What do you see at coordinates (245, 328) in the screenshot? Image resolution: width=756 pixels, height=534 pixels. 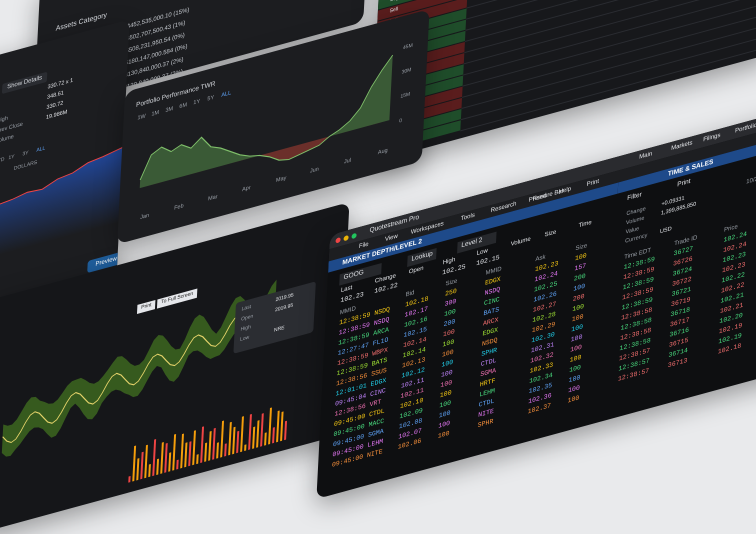 I see `tooltip-label: High` at bounding box center [245, 328].